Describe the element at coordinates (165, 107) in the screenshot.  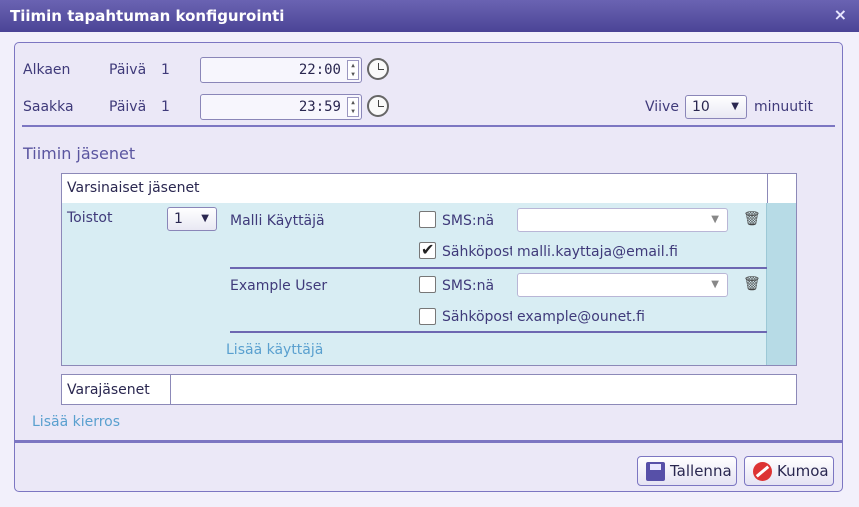
I see `until-day-value: 1` at that location.